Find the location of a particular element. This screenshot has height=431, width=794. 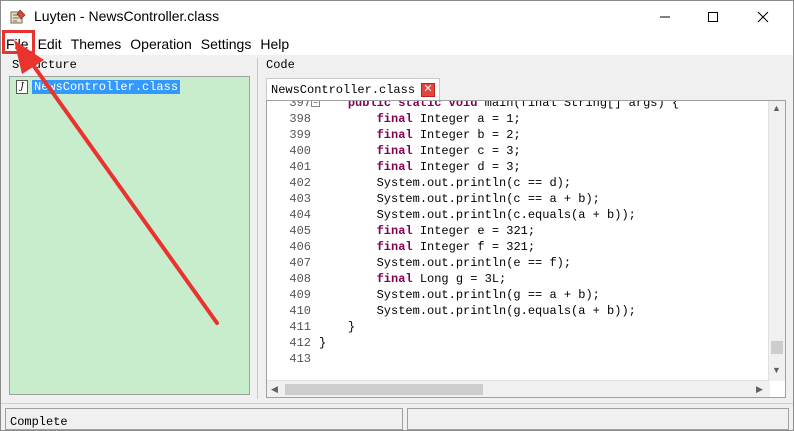

code-text: System.out.println(c == d); is located at coordinates (474, 183).